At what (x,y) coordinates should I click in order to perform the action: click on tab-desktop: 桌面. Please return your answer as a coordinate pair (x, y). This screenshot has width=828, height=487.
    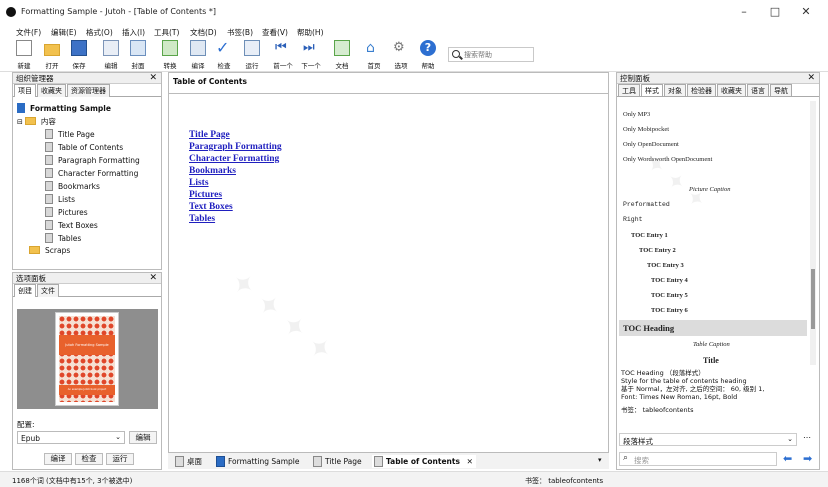
    Looking at the image, I should click on (187, 461).